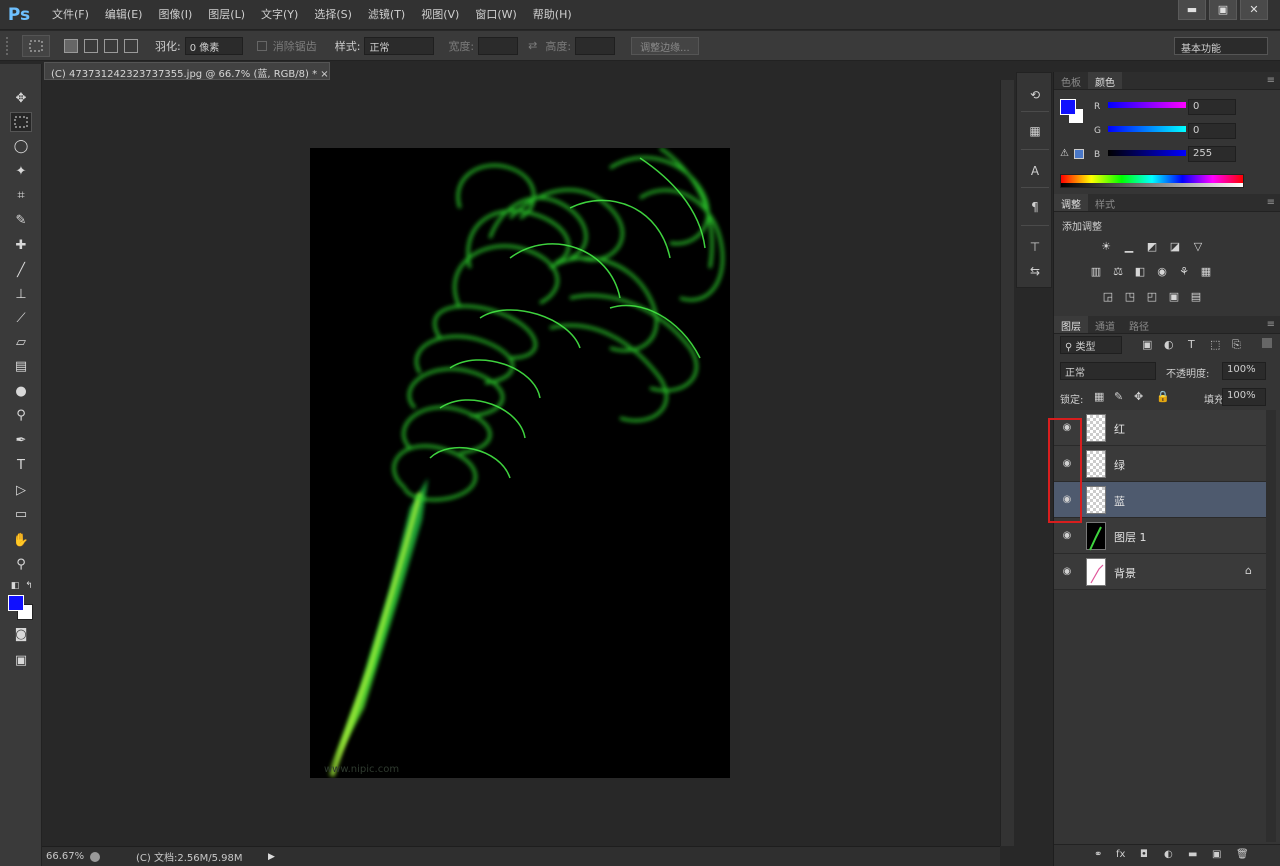 The height and width of the screenshot is (866, 1280). I want to click on filter-toggle-icon, so click(1267, 343).